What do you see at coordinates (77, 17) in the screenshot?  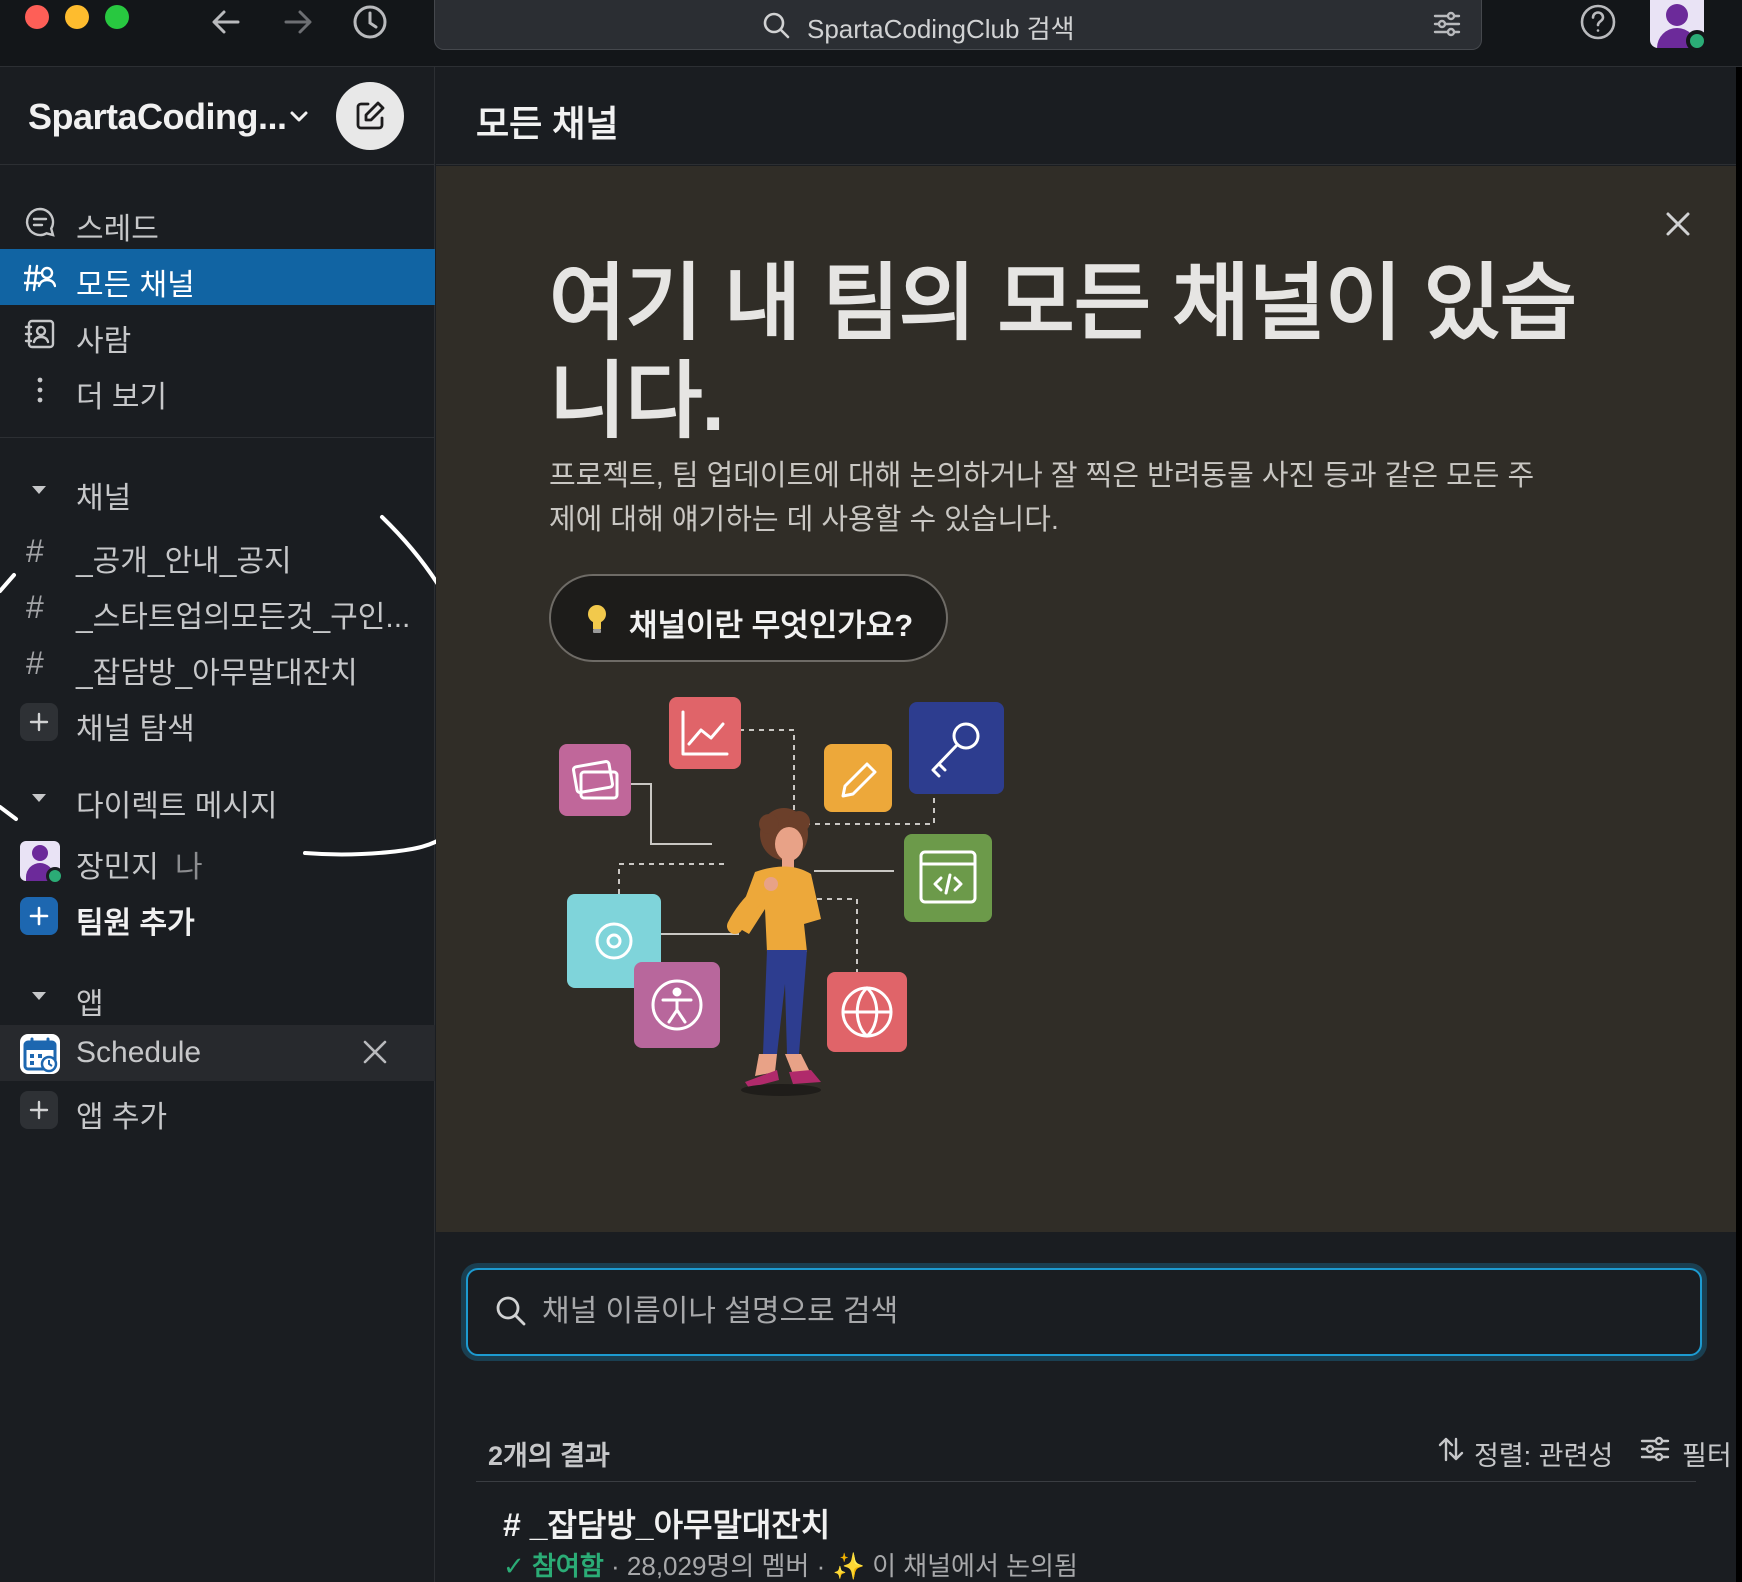 I see `window-minimize-button` at bounding box center [77, 17].